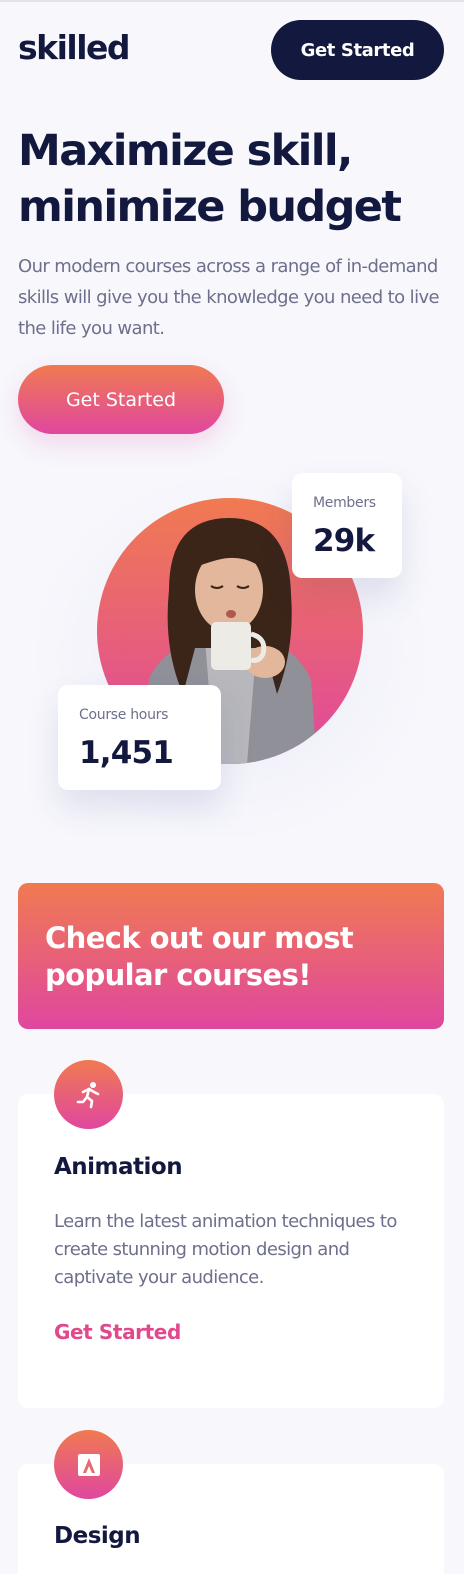 This screenshot has height=1574, width=464. What do you see at coordinates (74, 47) in the screenshot?
I see `logo: skilled` at bounding box center [74, 47].